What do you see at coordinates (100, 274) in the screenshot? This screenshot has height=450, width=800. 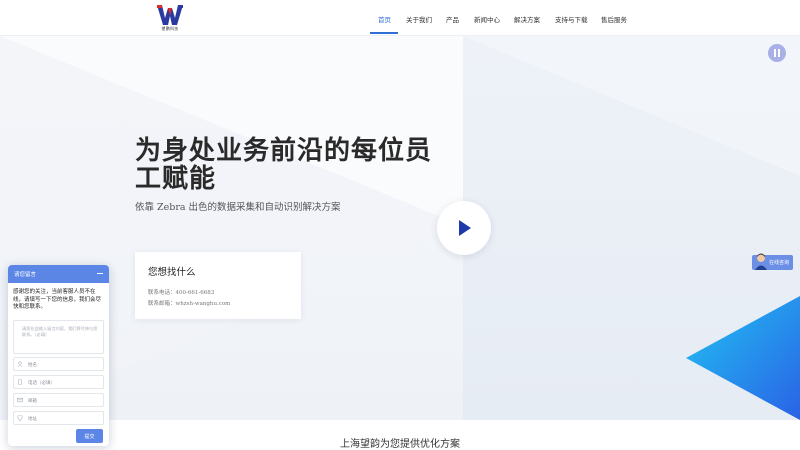 I see `minimize-icon` at bounding box center [100, 274].